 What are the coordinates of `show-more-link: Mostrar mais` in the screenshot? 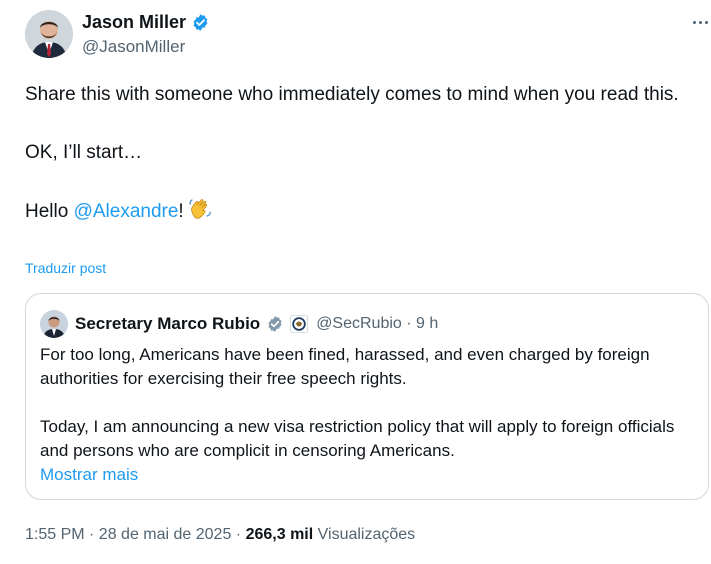 It's located at (89, 474).